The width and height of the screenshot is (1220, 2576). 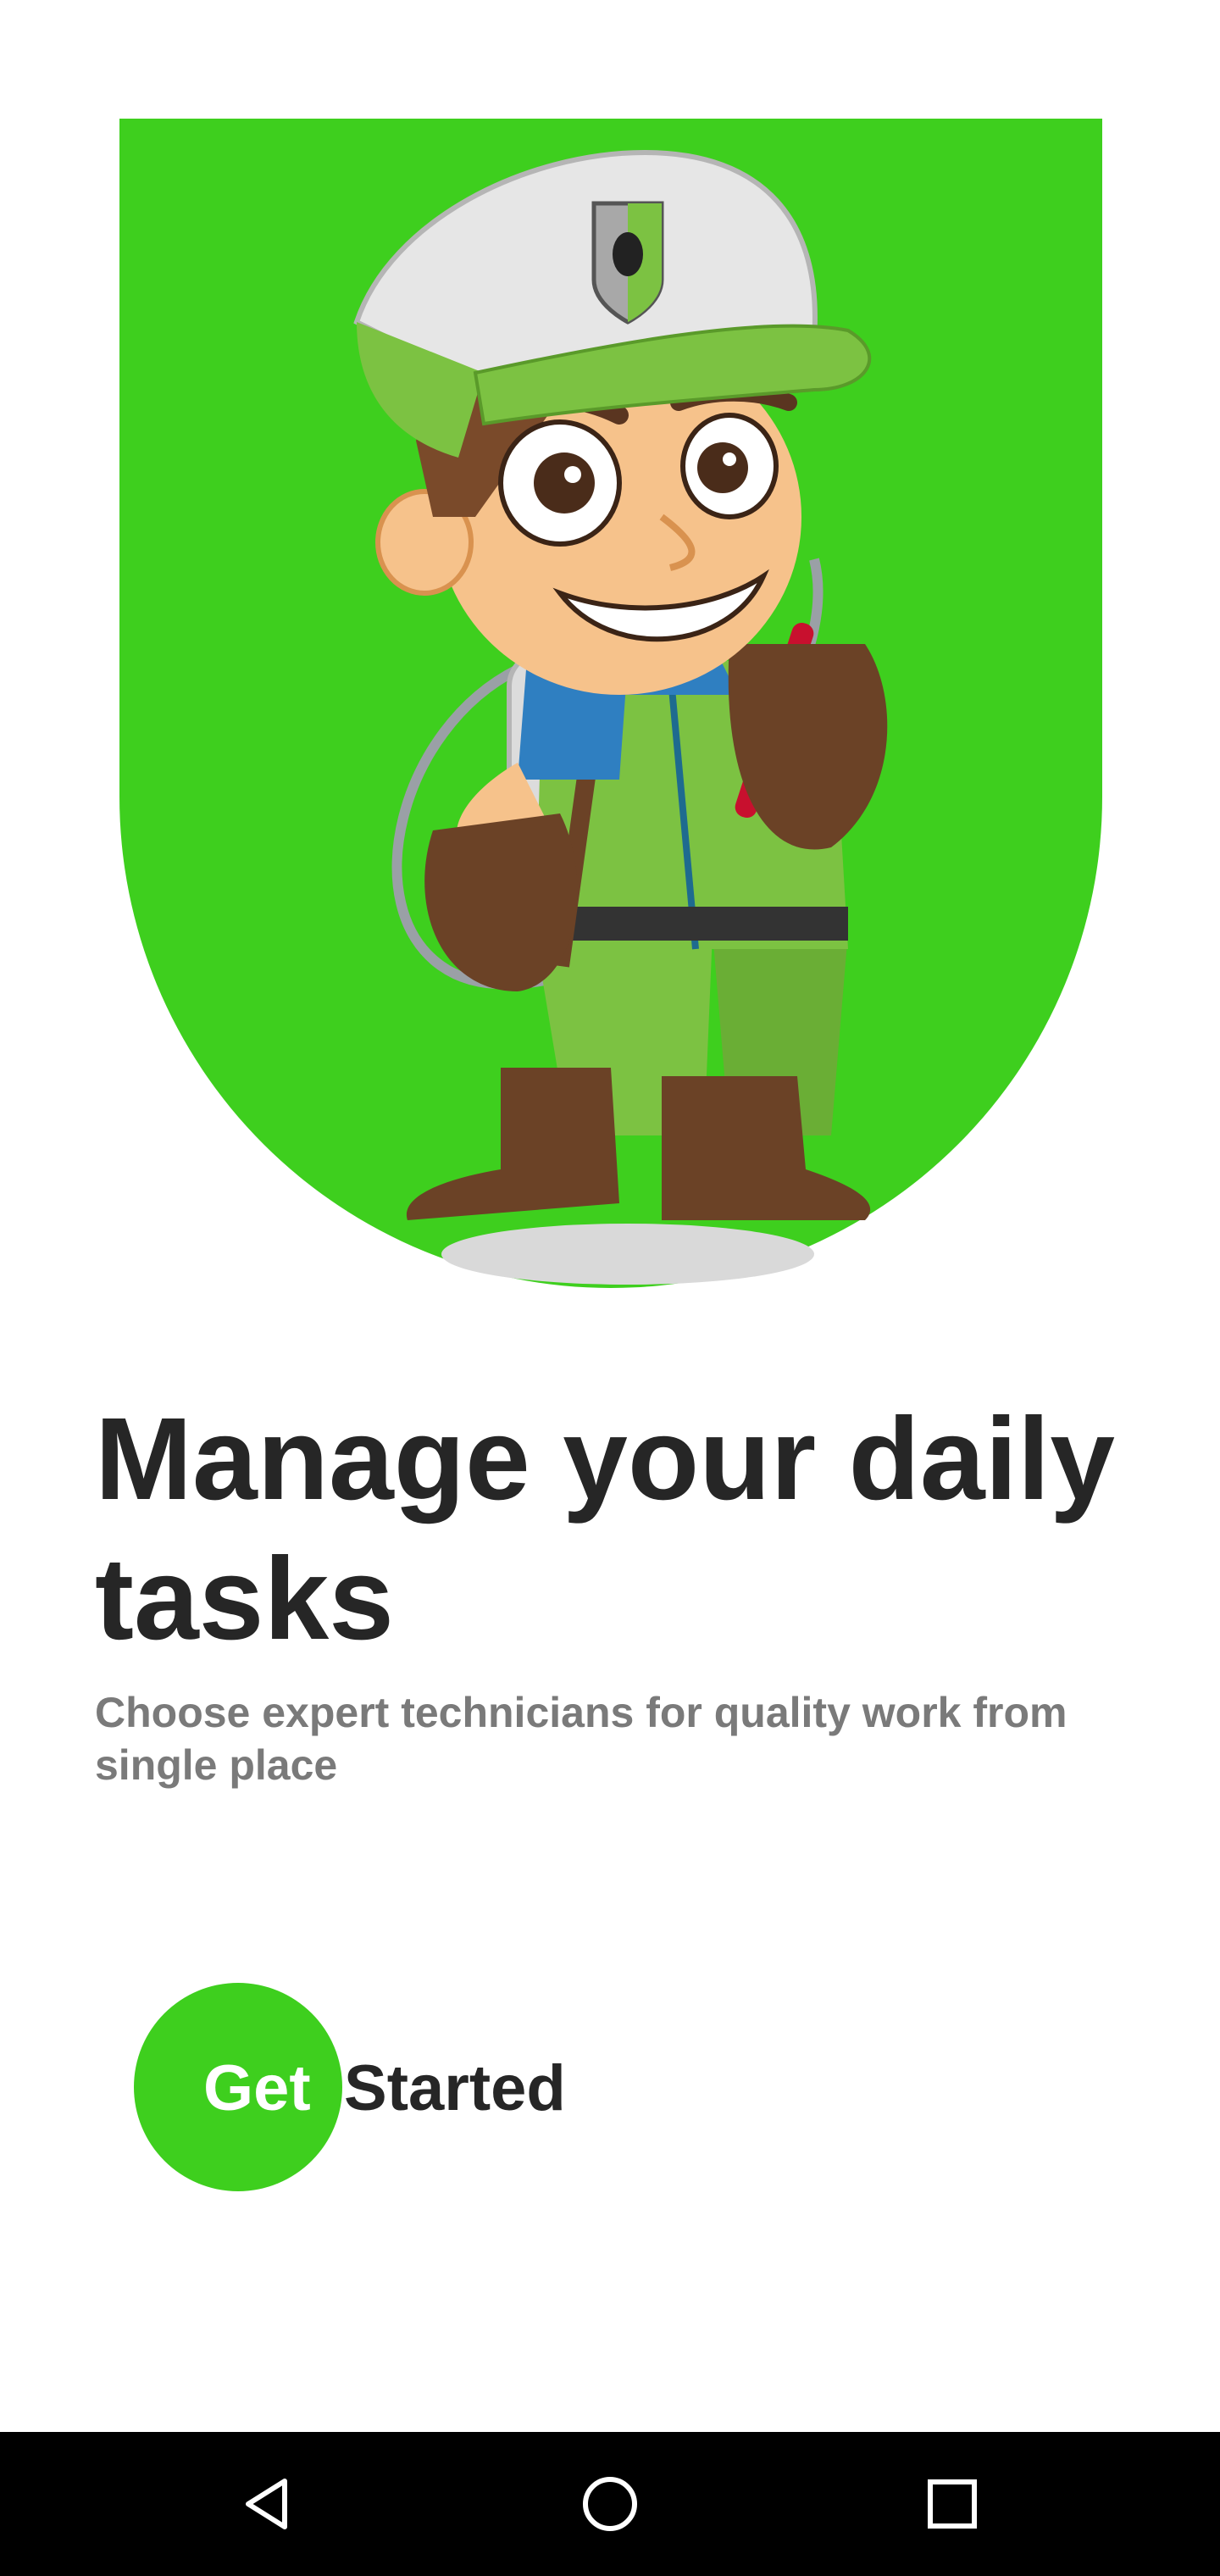 I want to click on page-title: Manage your daily tasks, so click(x=605, y=1529).